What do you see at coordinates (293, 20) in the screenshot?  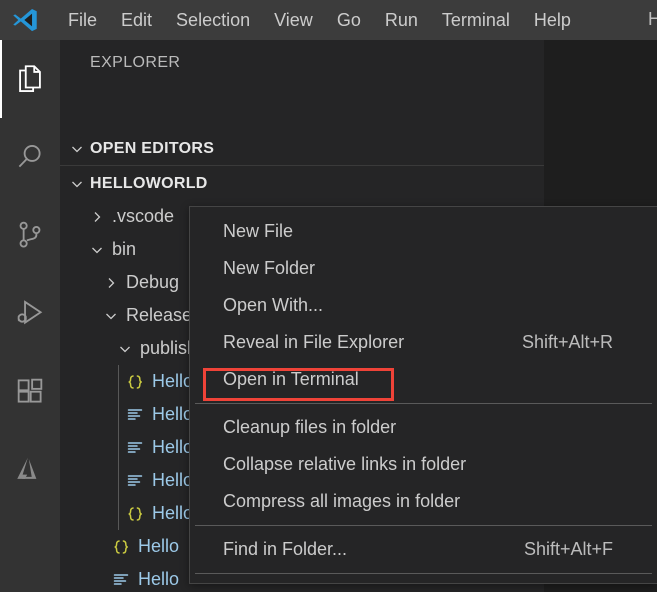 I see `menu-item-view: View` at bounding box center [293, 20].